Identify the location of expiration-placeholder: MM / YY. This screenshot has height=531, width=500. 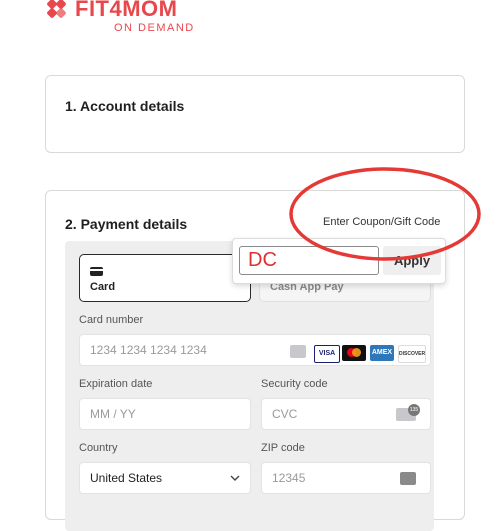
(113, 414).